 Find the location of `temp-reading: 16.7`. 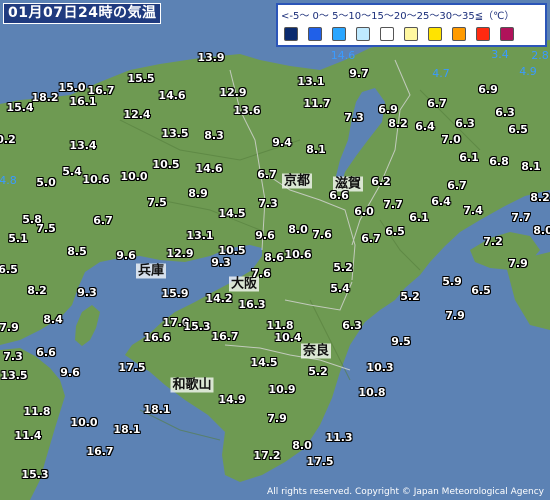

temp-reading: 16.7 is located at coordinates (225, 336).